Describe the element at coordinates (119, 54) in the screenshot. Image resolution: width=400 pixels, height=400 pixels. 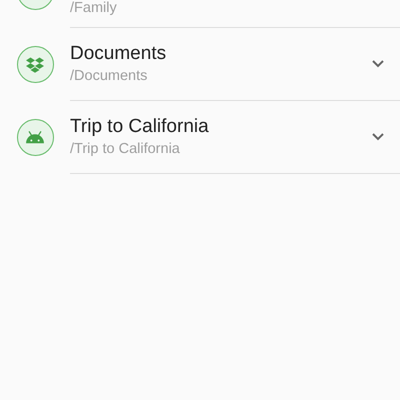
I see `folder-title: Documents` at that location.